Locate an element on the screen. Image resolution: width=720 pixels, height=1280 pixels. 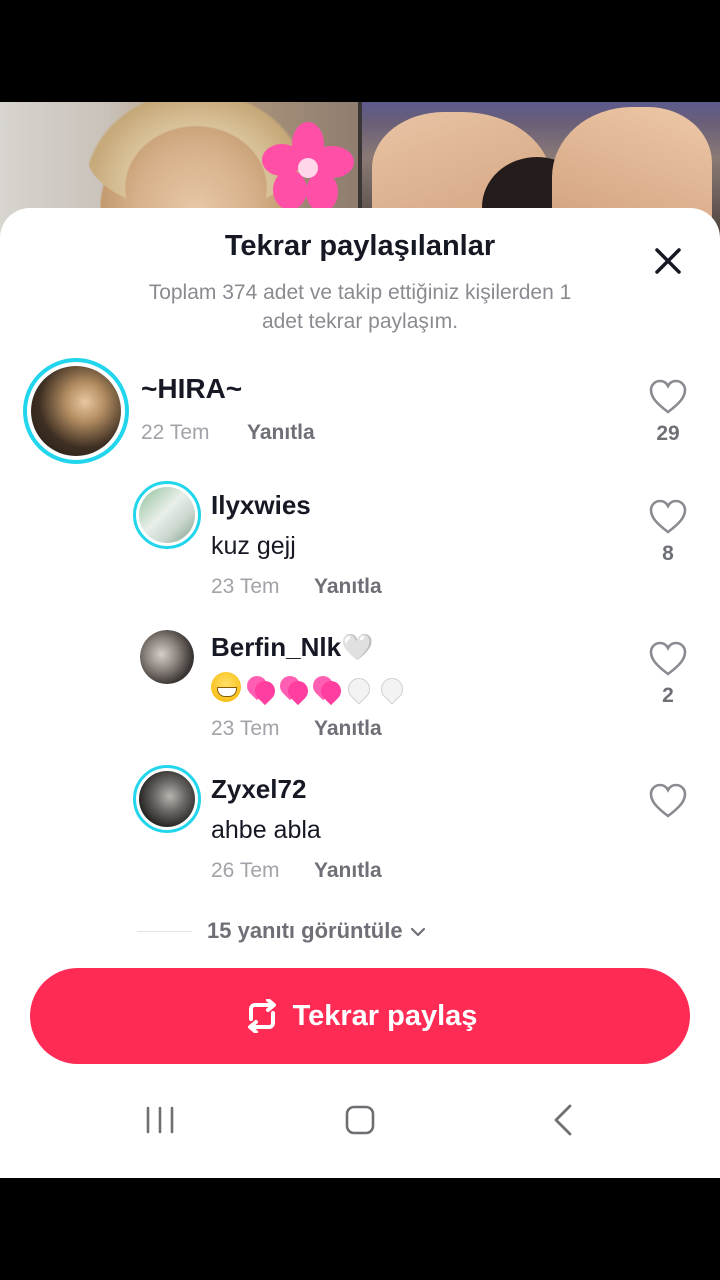
comment-text: kuz gejj is located at coordinates (253, 546).